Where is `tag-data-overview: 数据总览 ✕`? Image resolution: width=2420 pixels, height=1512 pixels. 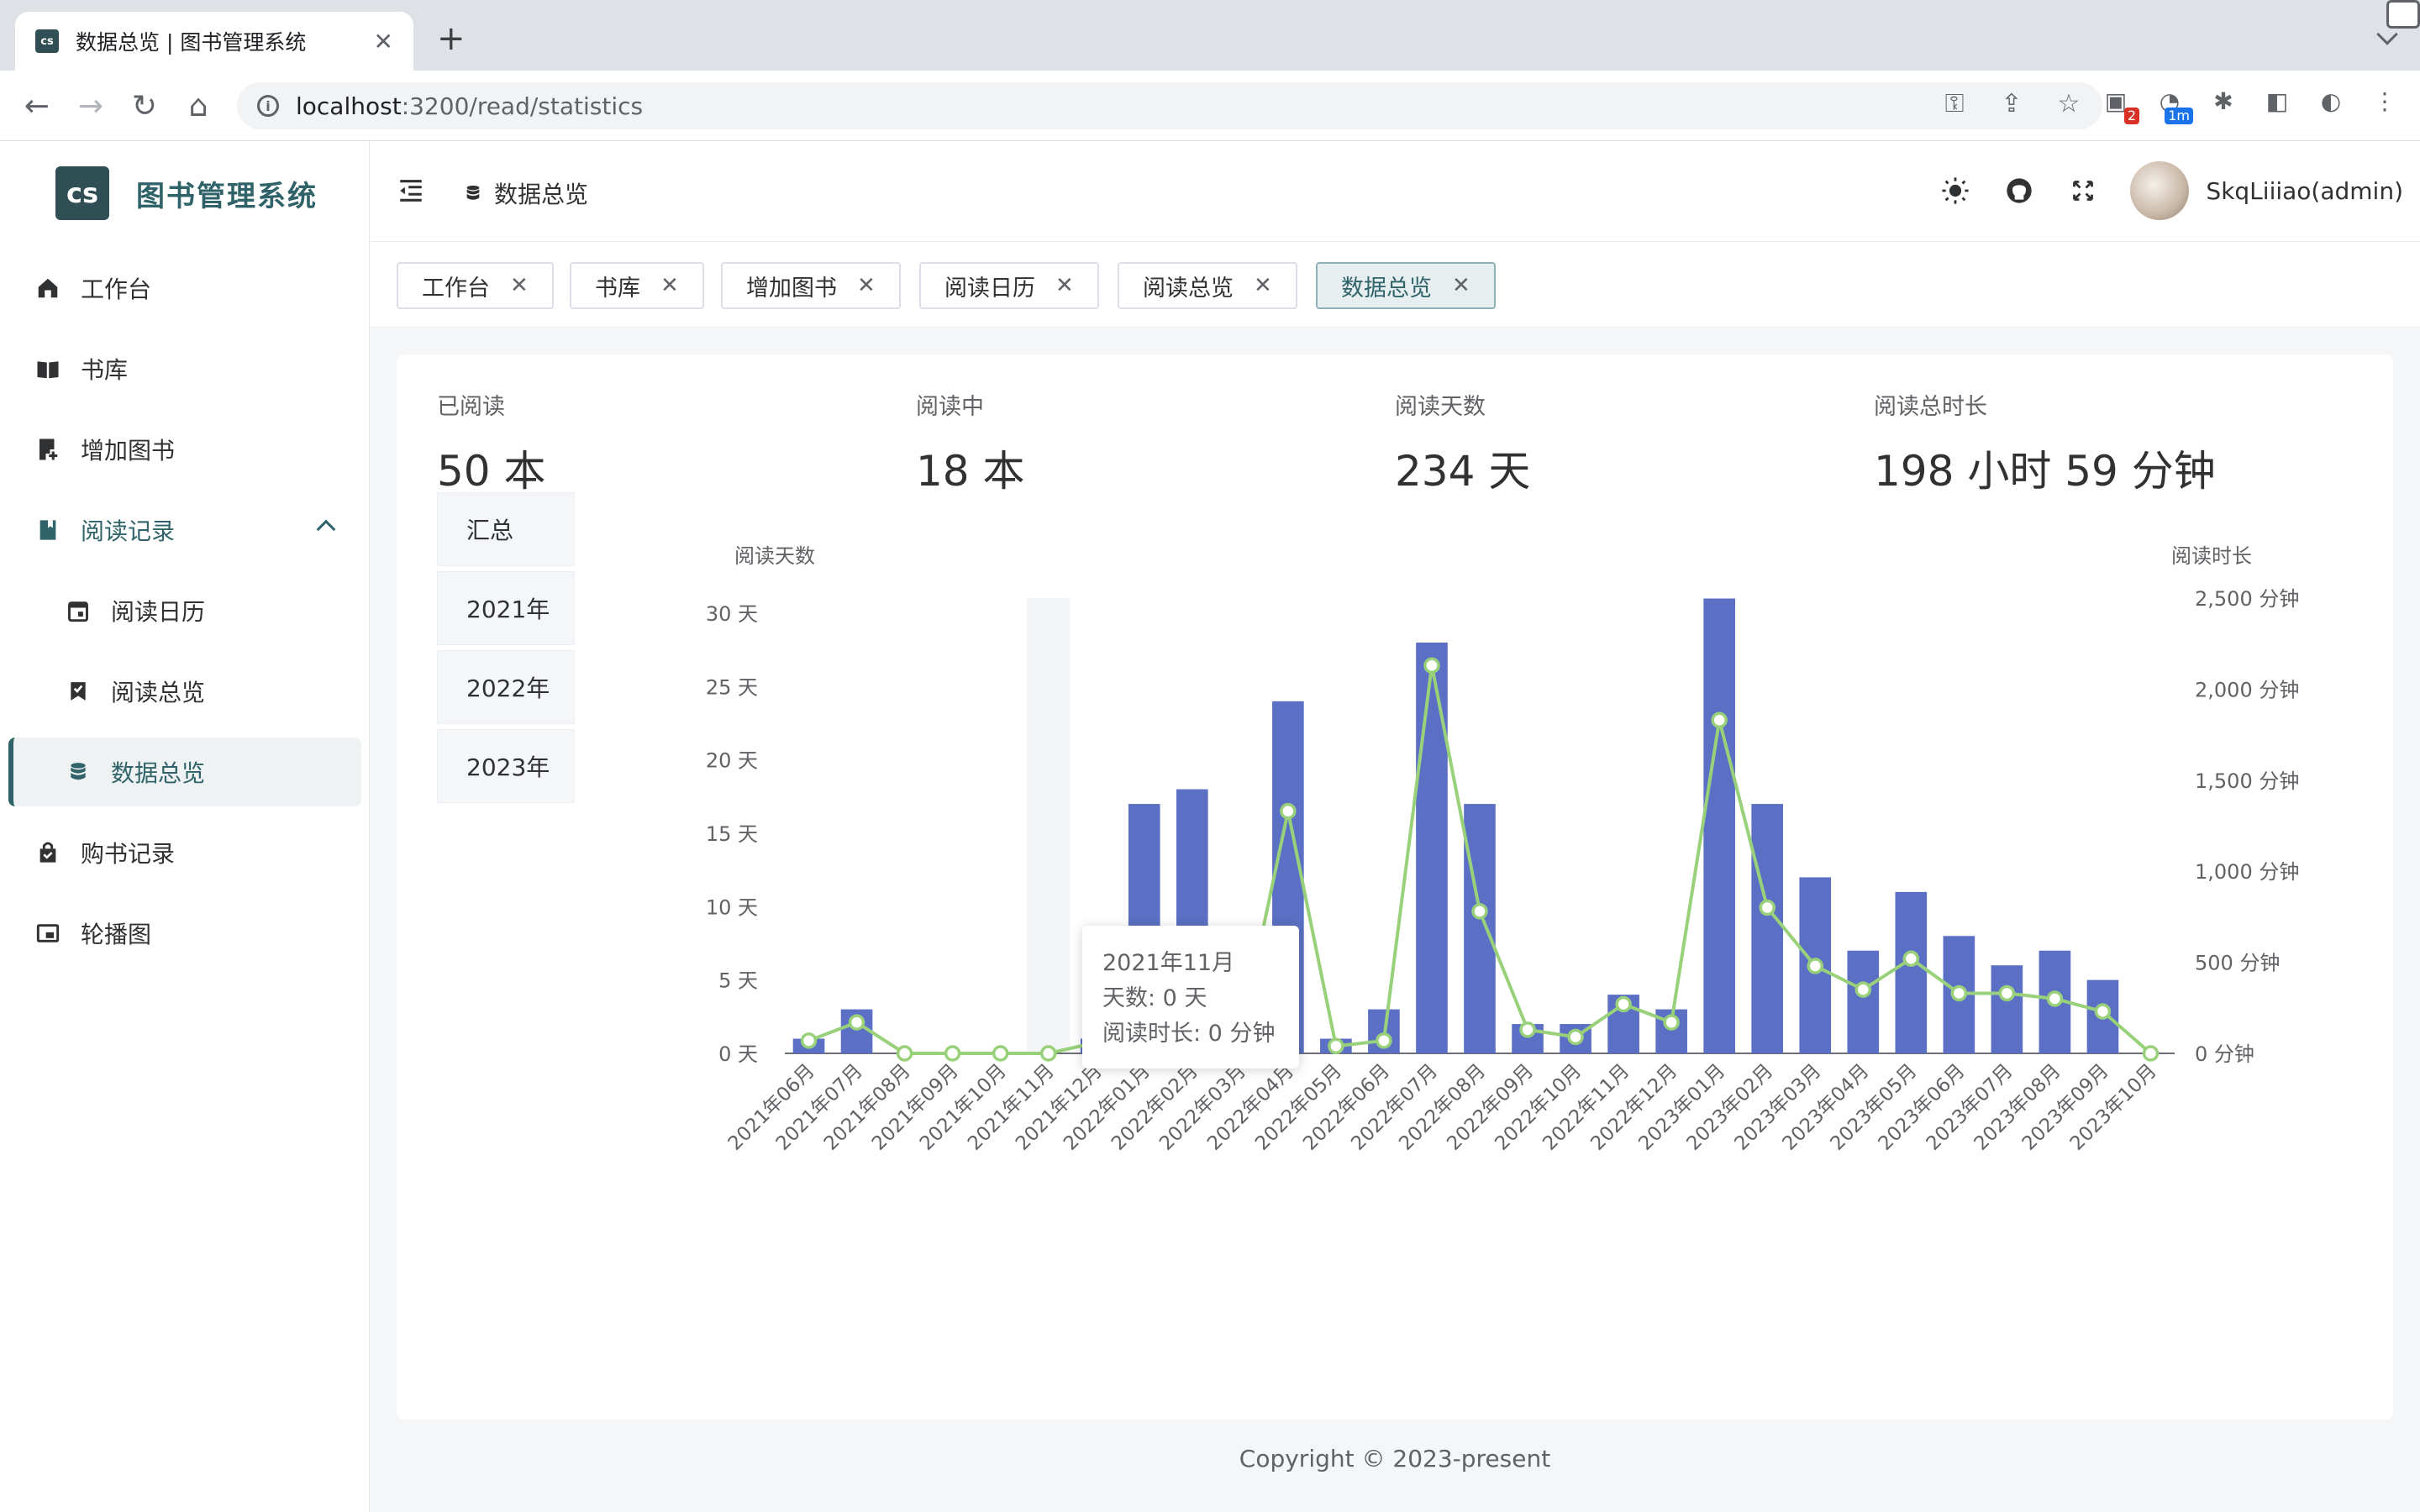
tag-data-overview: 数据总览 ✕ is located at coordinates (1406, 285).